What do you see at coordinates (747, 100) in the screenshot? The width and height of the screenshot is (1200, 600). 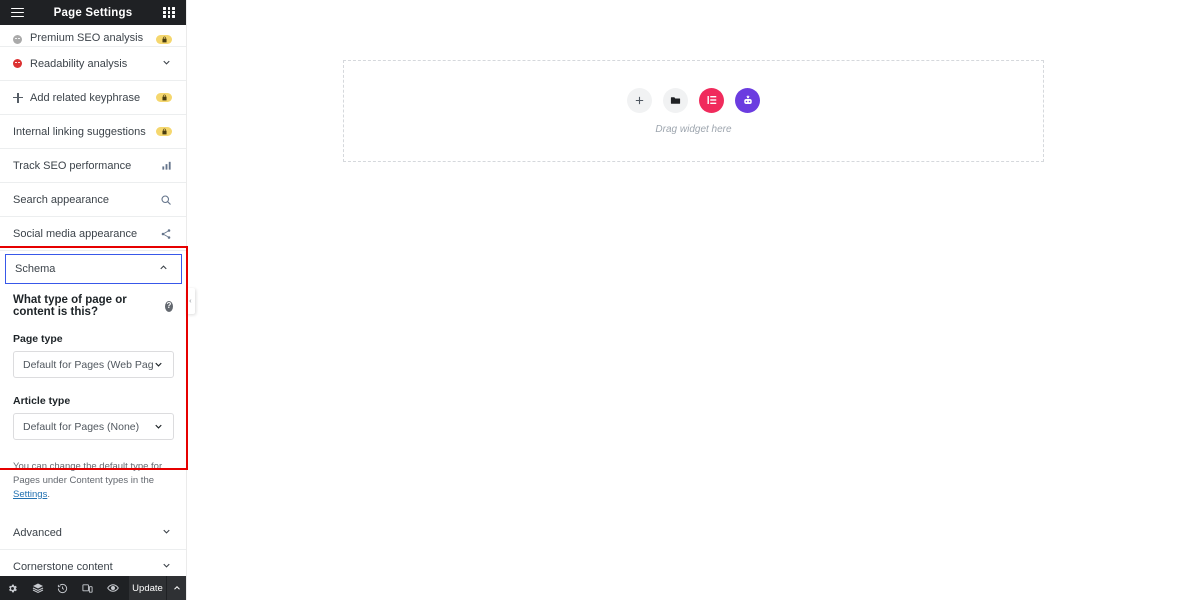 I see `ai-button` at bounding box center [747, 100].